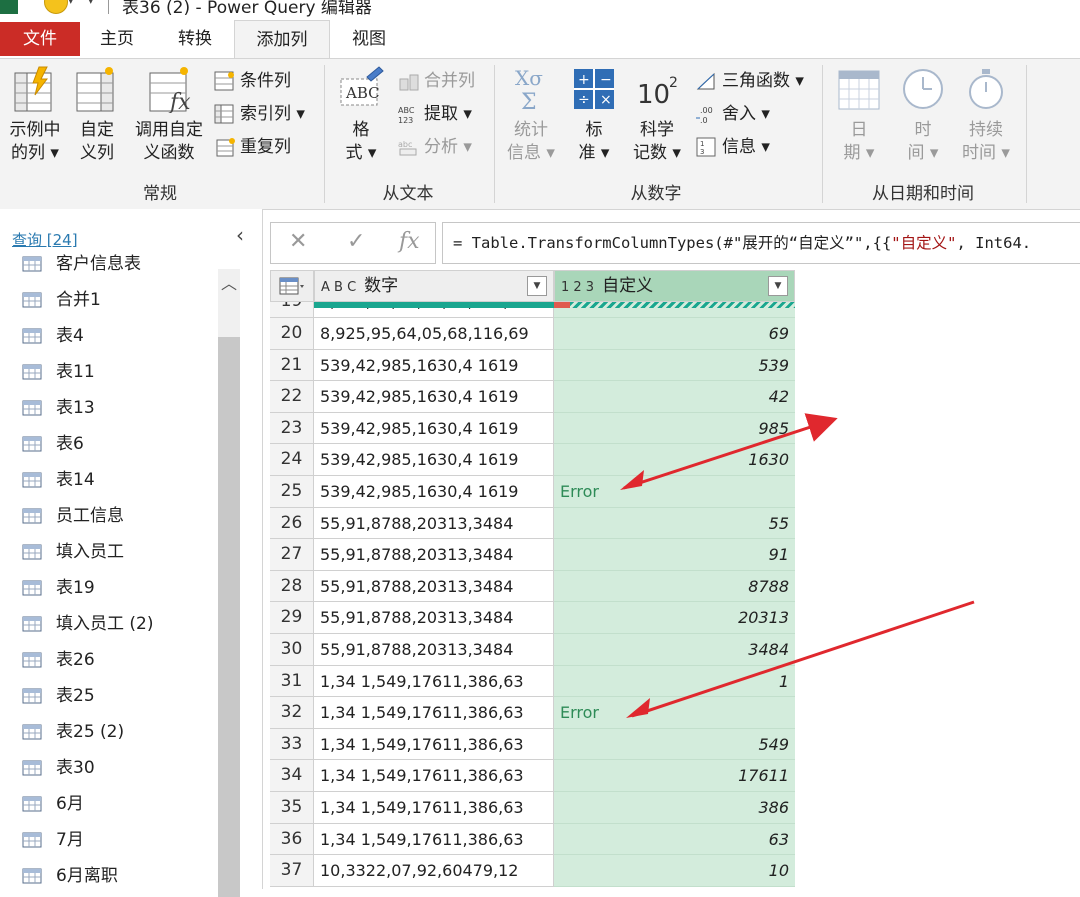 This screenshot has width=1080, height=897. What do you see at coordinates (733, 147) in the screenshot?
I see `information-button: 1 3 信息 ▾` at bounding box center [733, 147].